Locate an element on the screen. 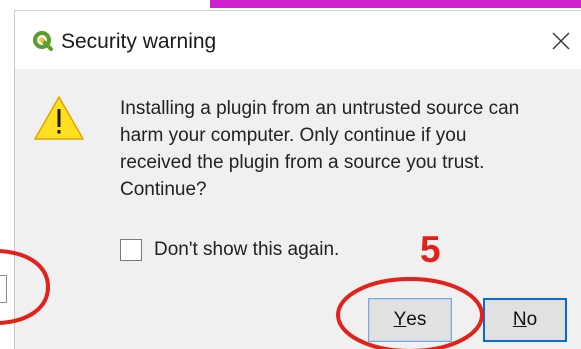 The image size is (581, 349). warning-triangle-icon is located at coordinates (59, 118).